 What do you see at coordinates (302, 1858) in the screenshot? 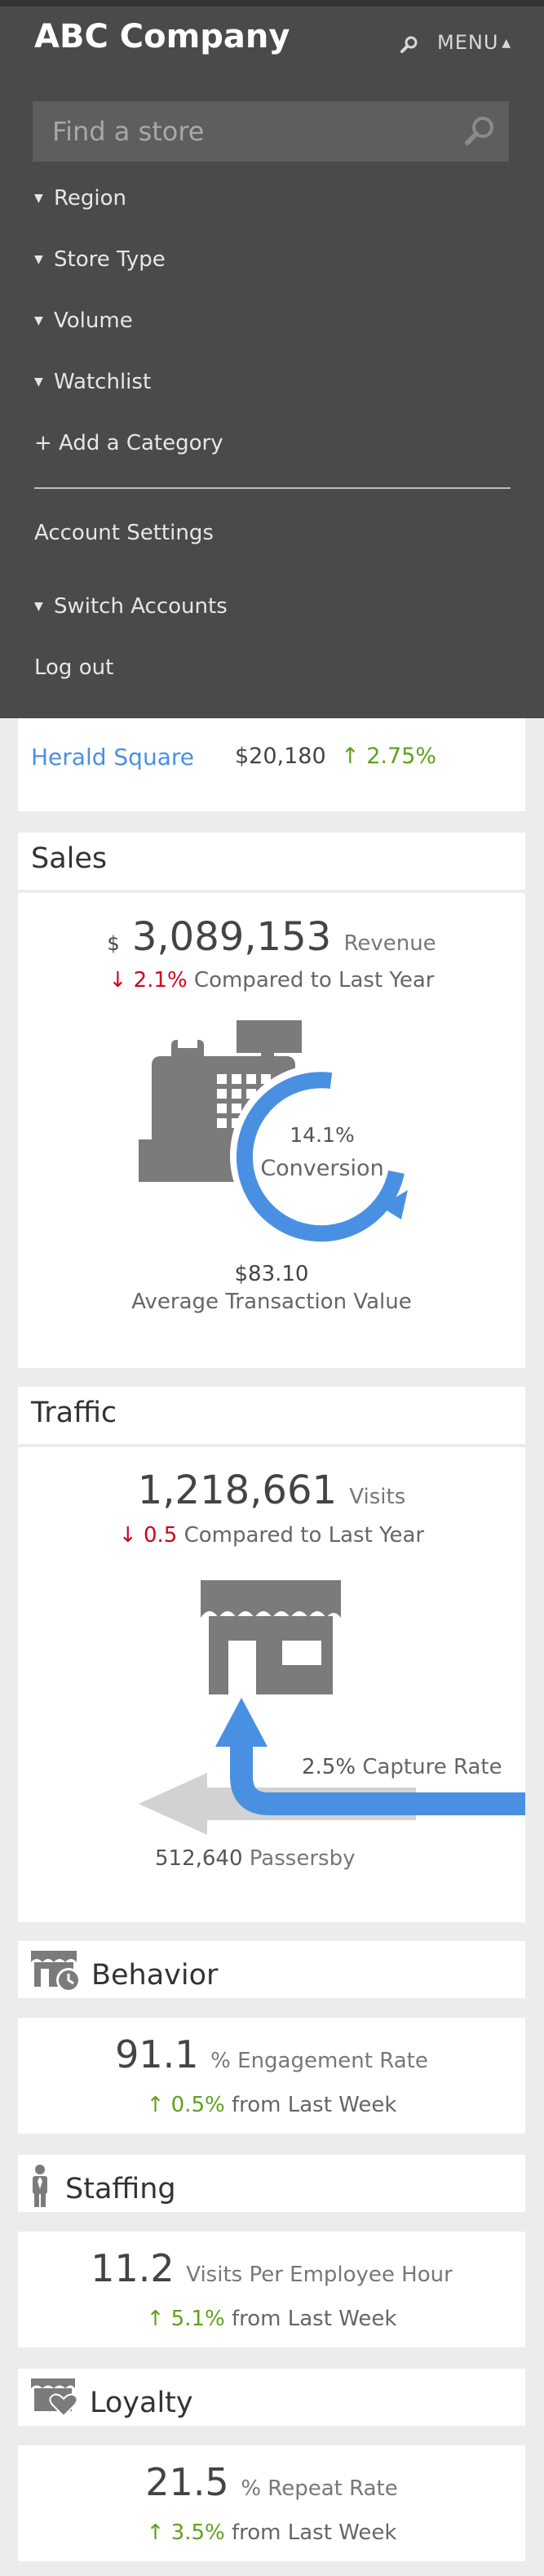
I see `passersby-label: Passersby` at bounding box center [302, 1858].